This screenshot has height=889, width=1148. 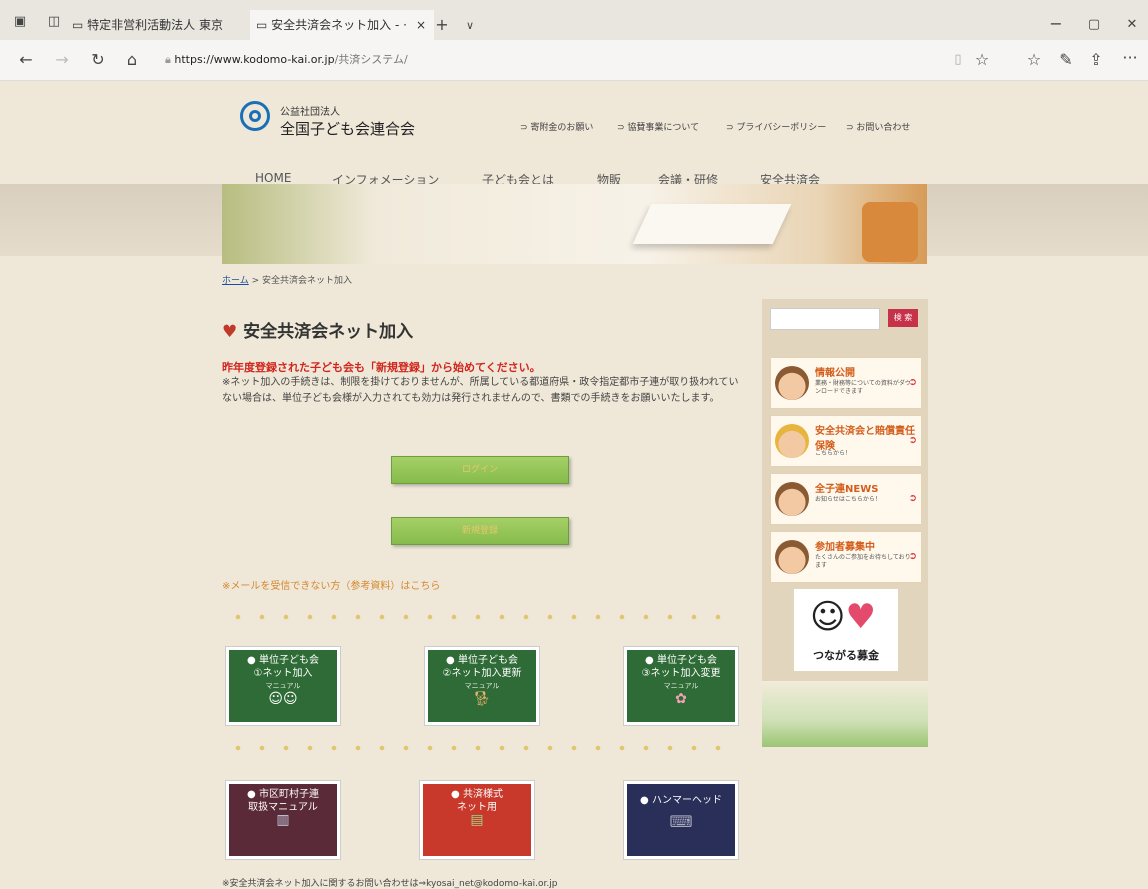 I want to click on sidebar-info-disclosure: 情報公開 業務・財務等についての資料がダウンロードできます ➲, so click(x=846, y=383).